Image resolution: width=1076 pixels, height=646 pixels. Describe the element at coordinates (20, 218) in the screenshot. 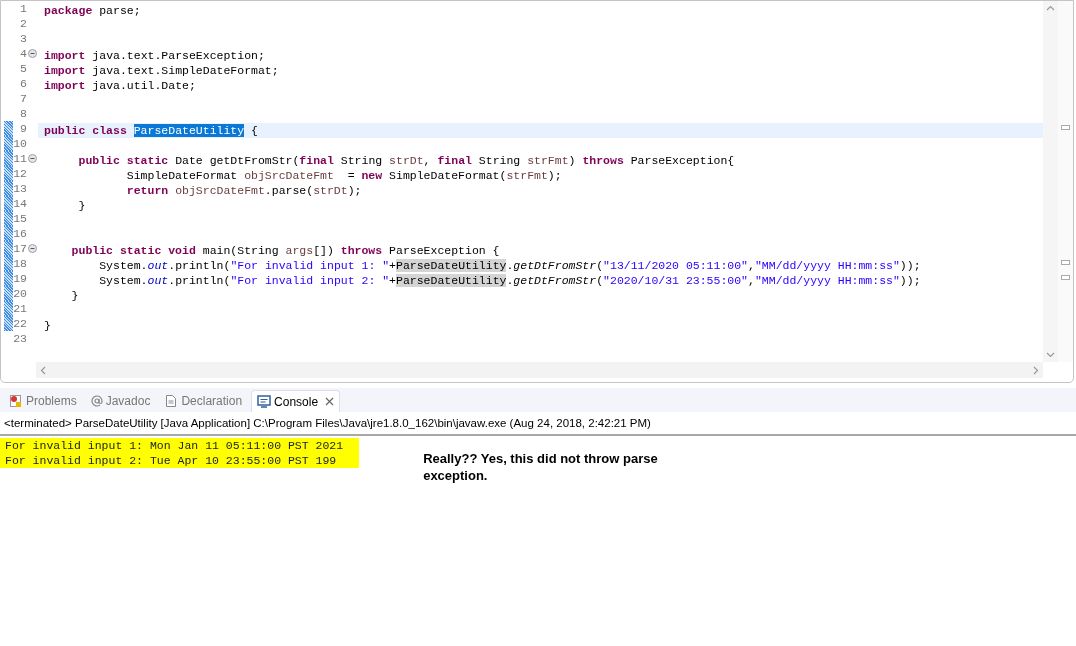

I see `line-number: 15` at that location.